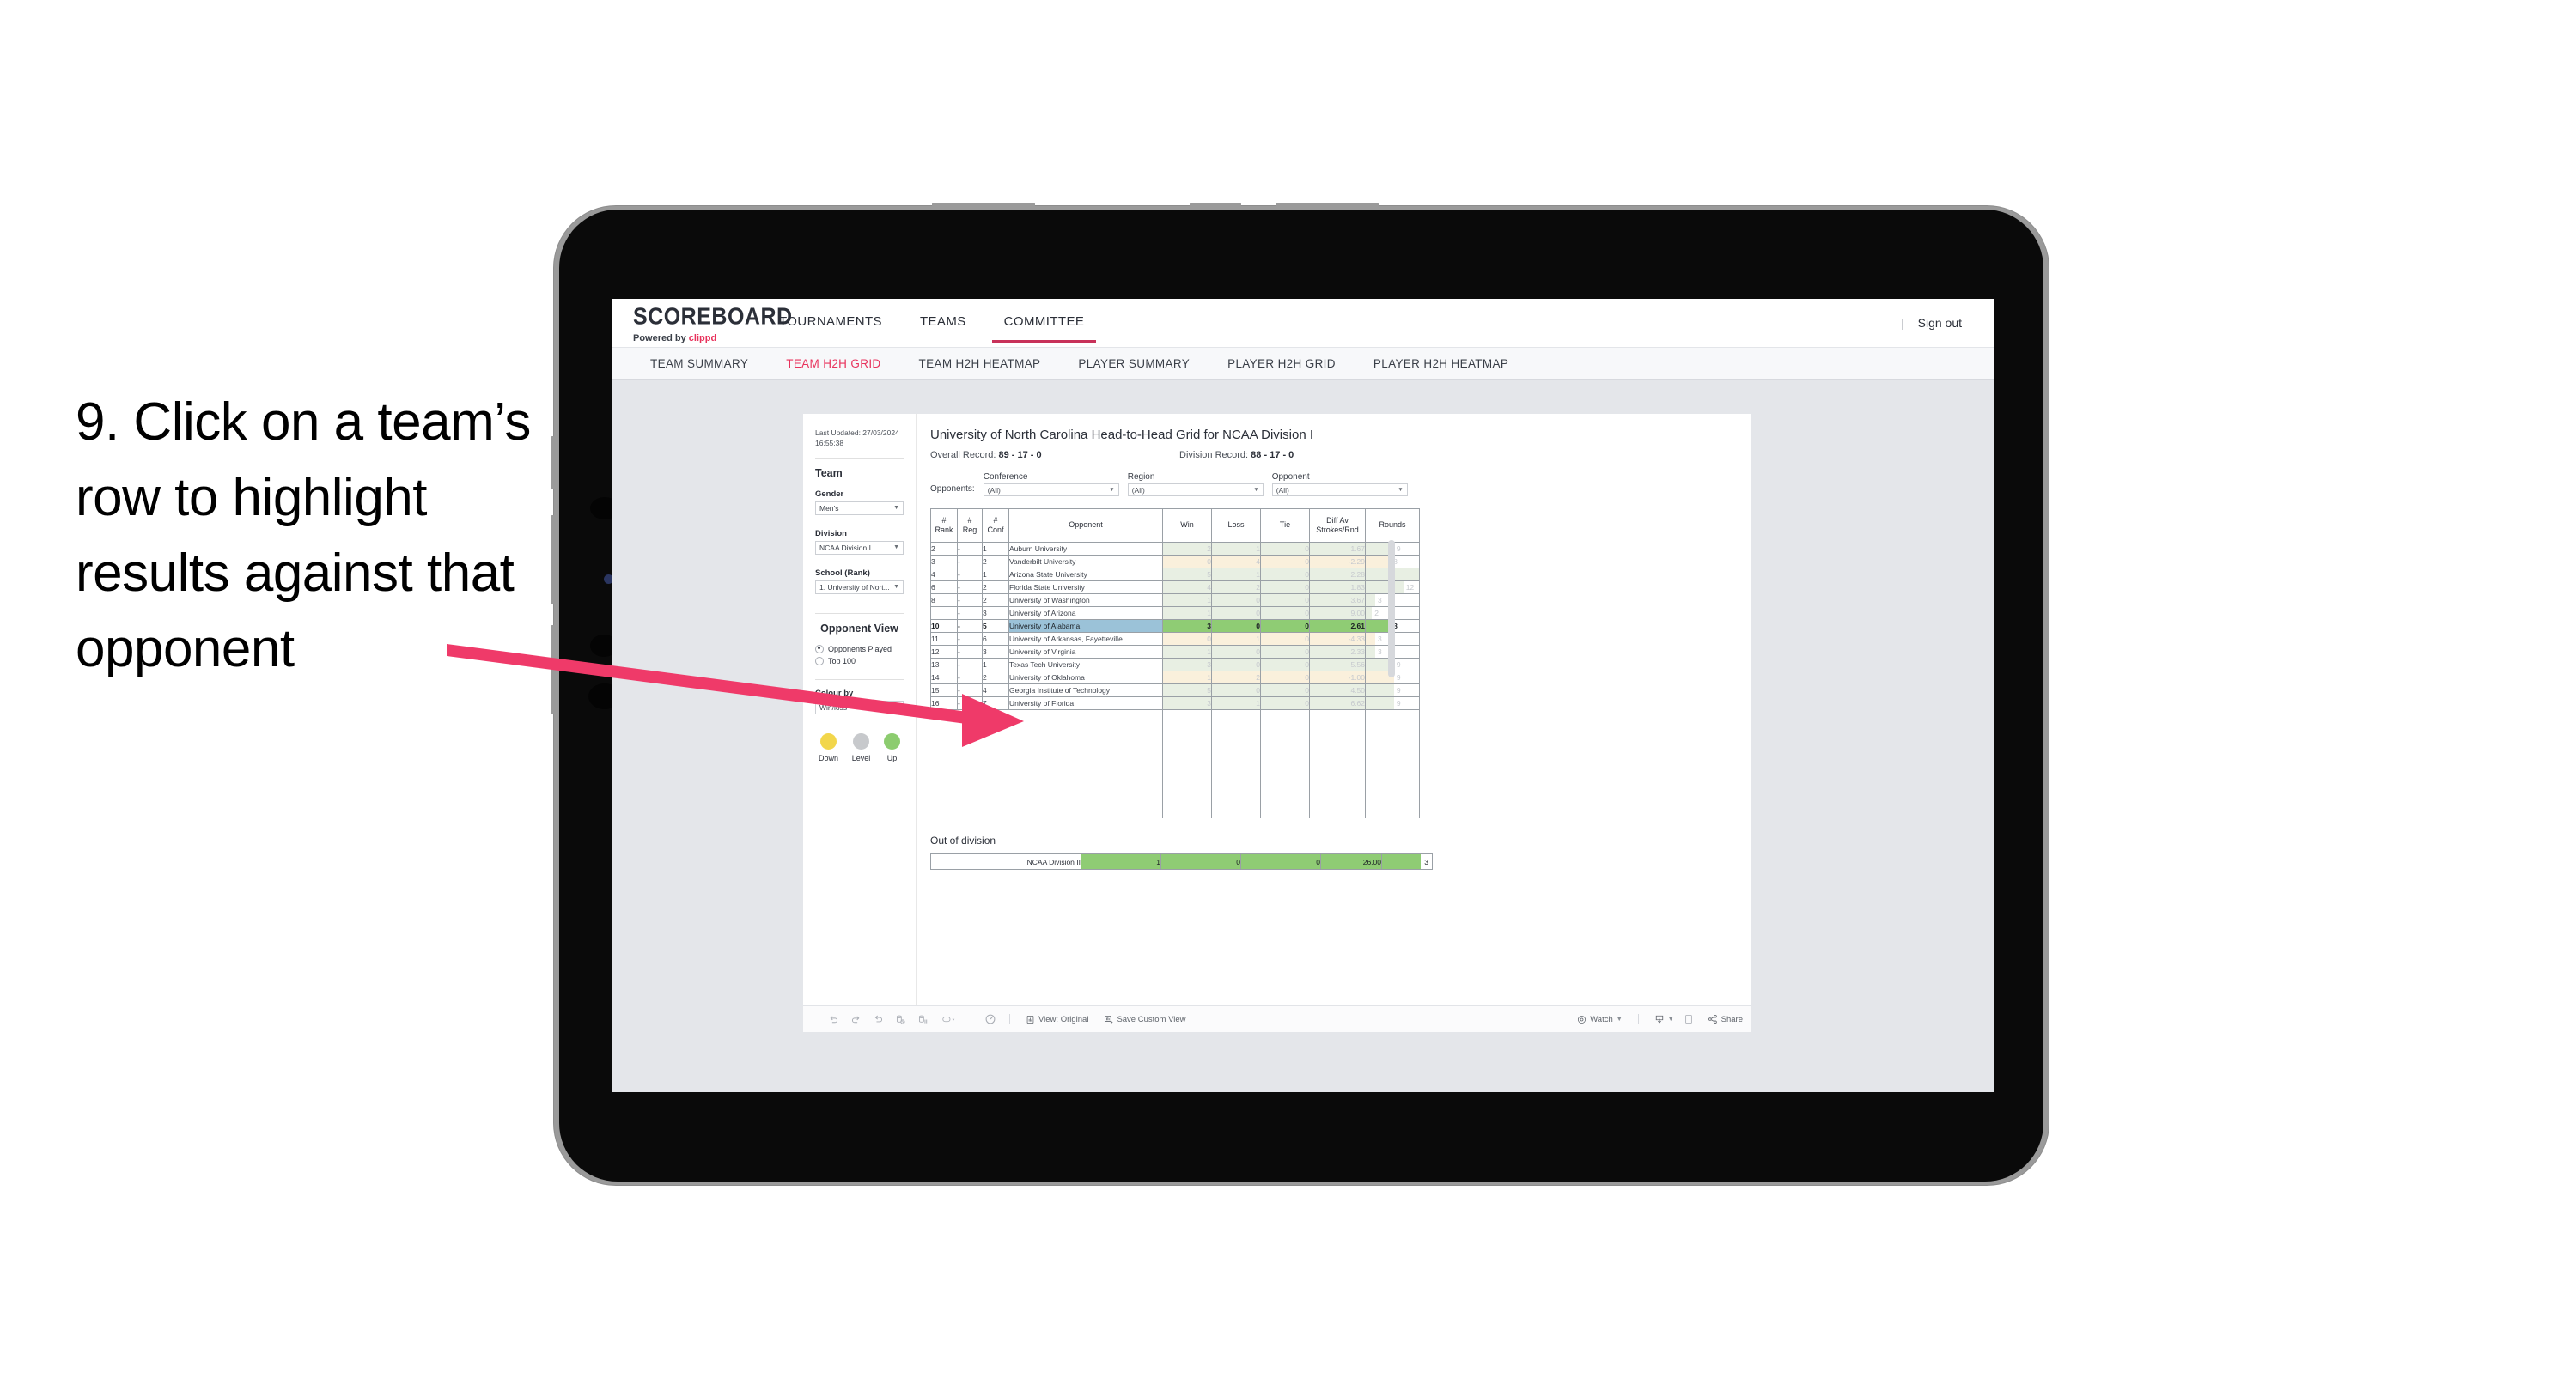  What do you see at coordinates (980, 363) in the screenshot?
I see `tab-team-h2h-heatmap: TEAM H2H HEATMAP` at bounding box center [980, 363].